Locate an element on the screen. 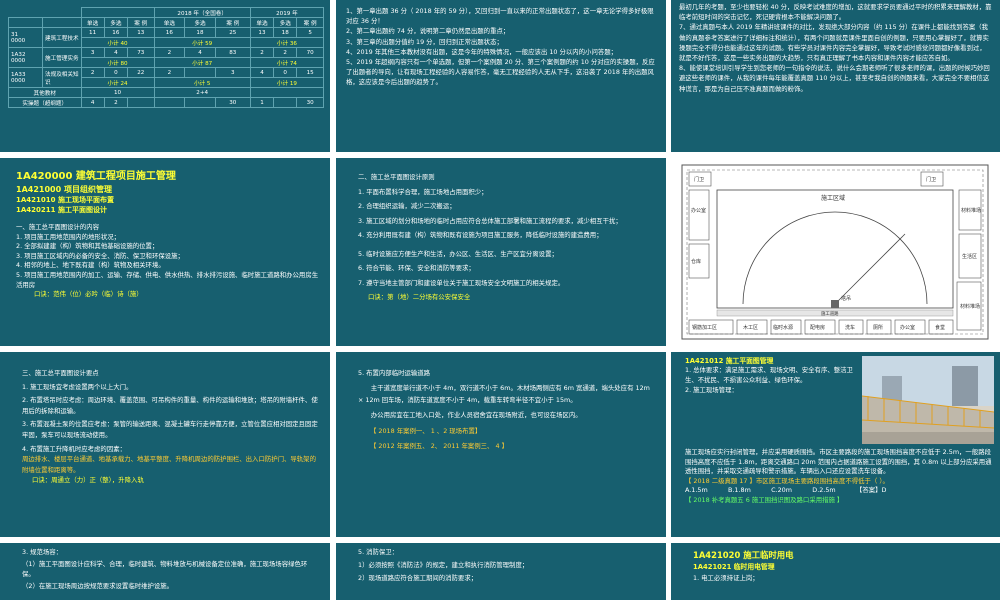 The width and height of the screenshot is (1000, 600). content-item: 1. 项目施工用地范围内的地形状况； is located at coordinates (68, 236).